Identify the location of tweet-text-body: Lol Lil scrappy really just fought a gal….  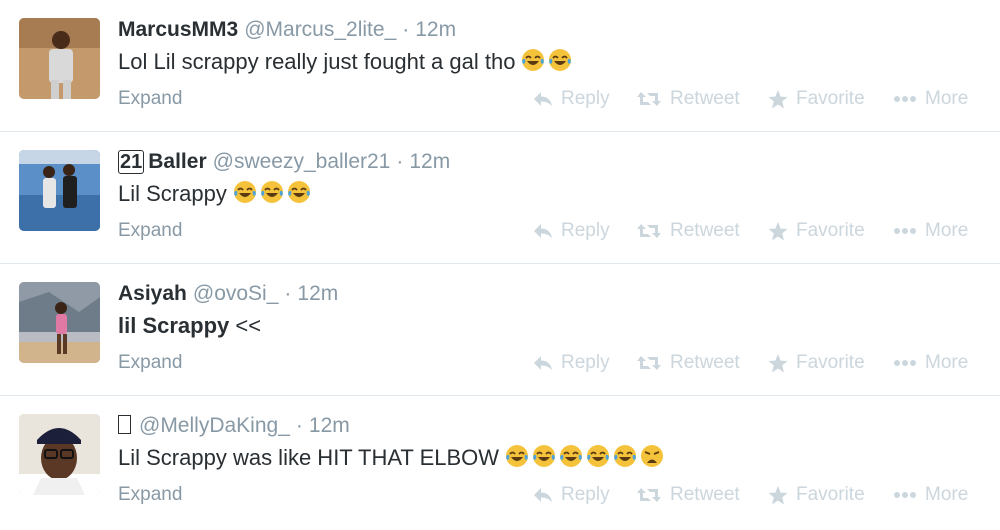
(317, 61).